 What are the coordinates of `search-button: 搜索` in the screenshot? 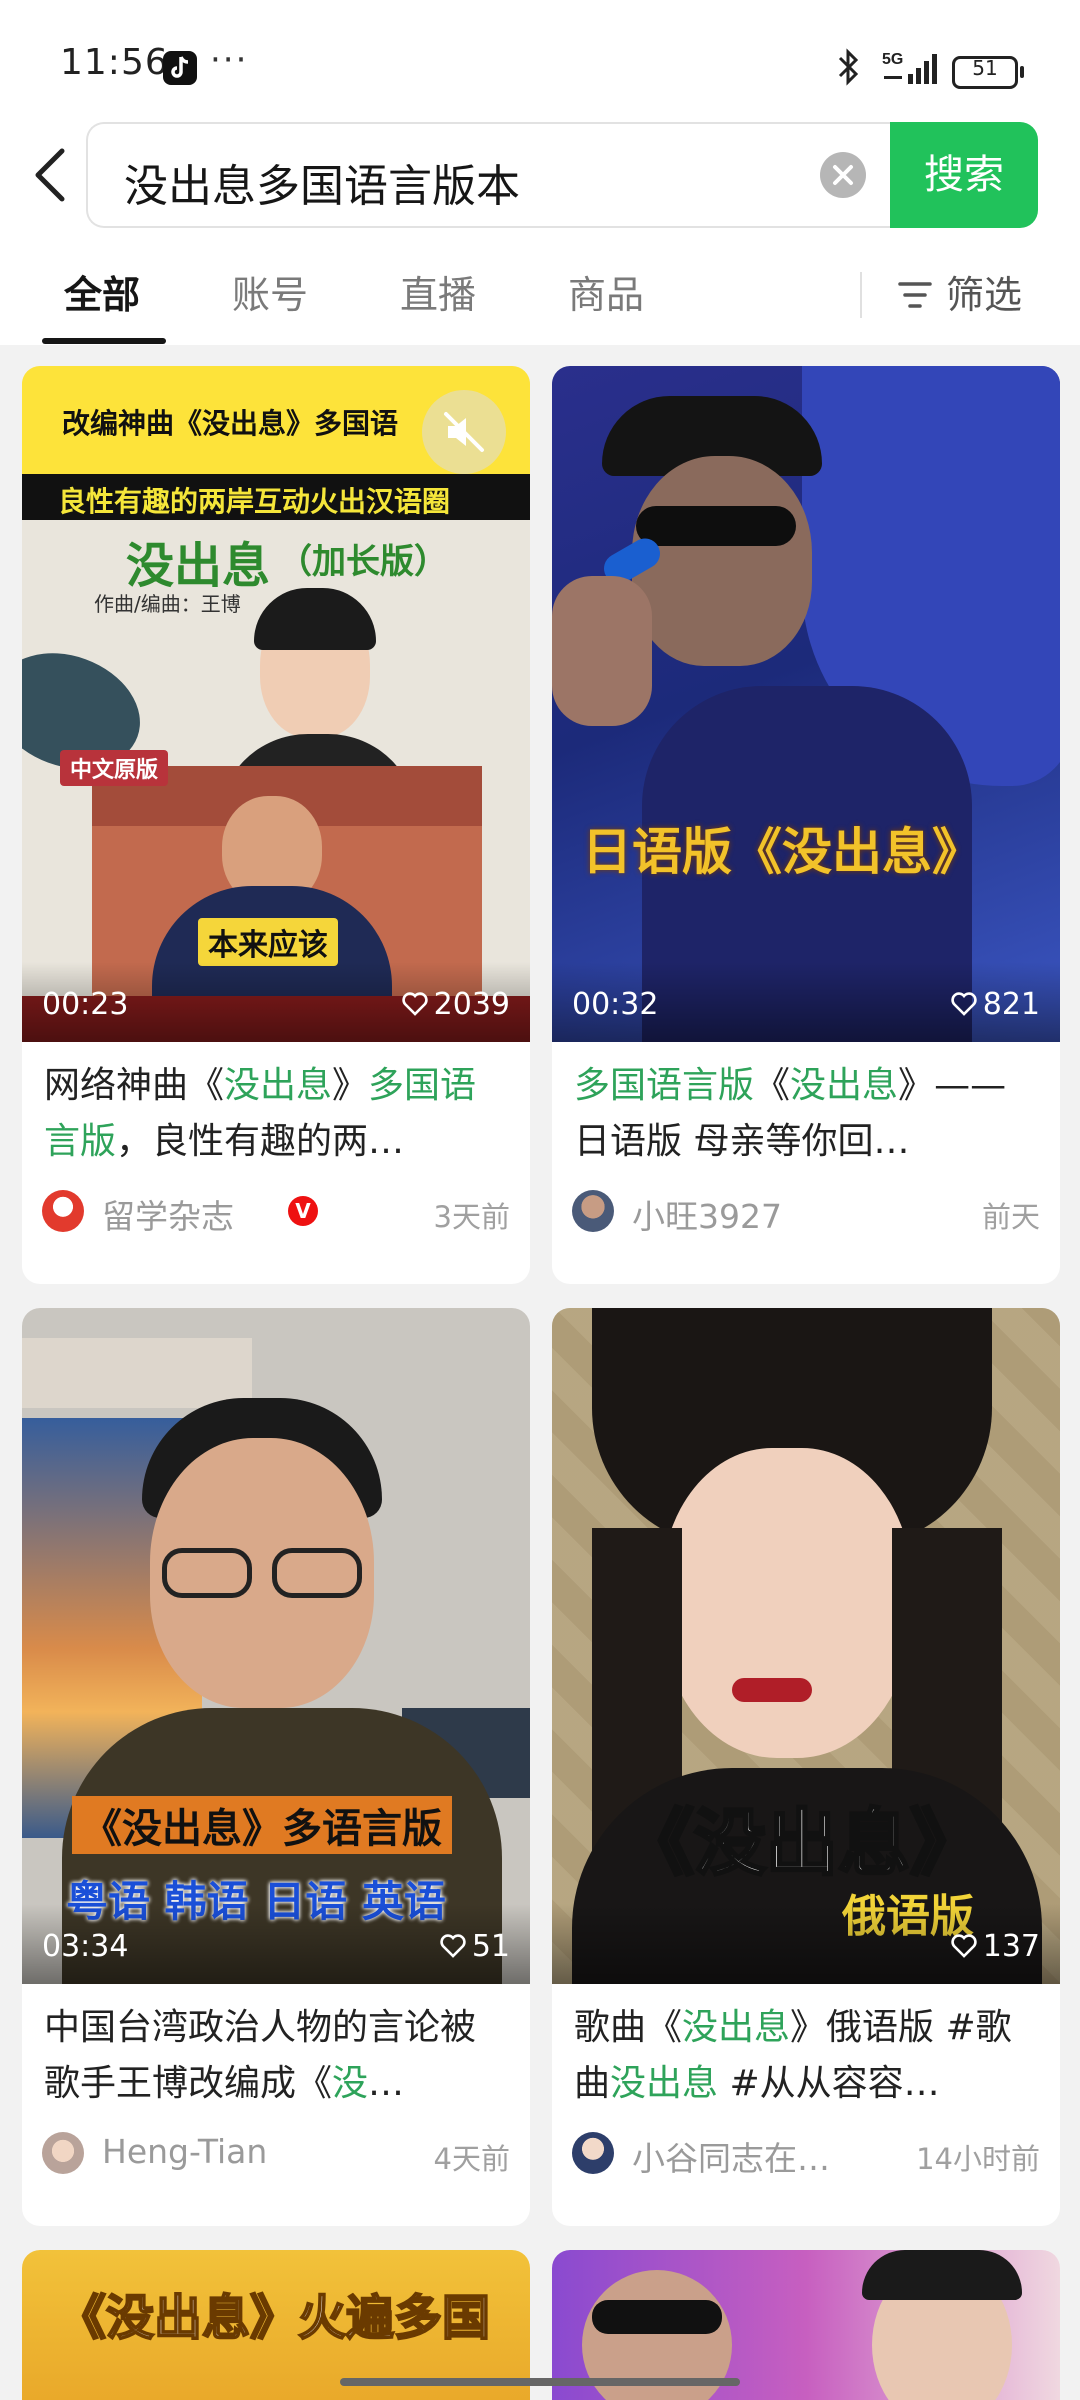 It's located at (964, 175).